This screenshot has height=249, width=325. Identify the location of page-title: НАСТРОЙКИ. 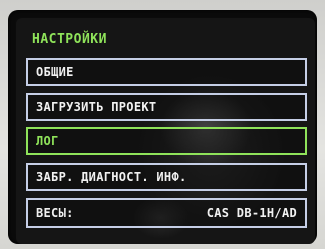
(69, 39).